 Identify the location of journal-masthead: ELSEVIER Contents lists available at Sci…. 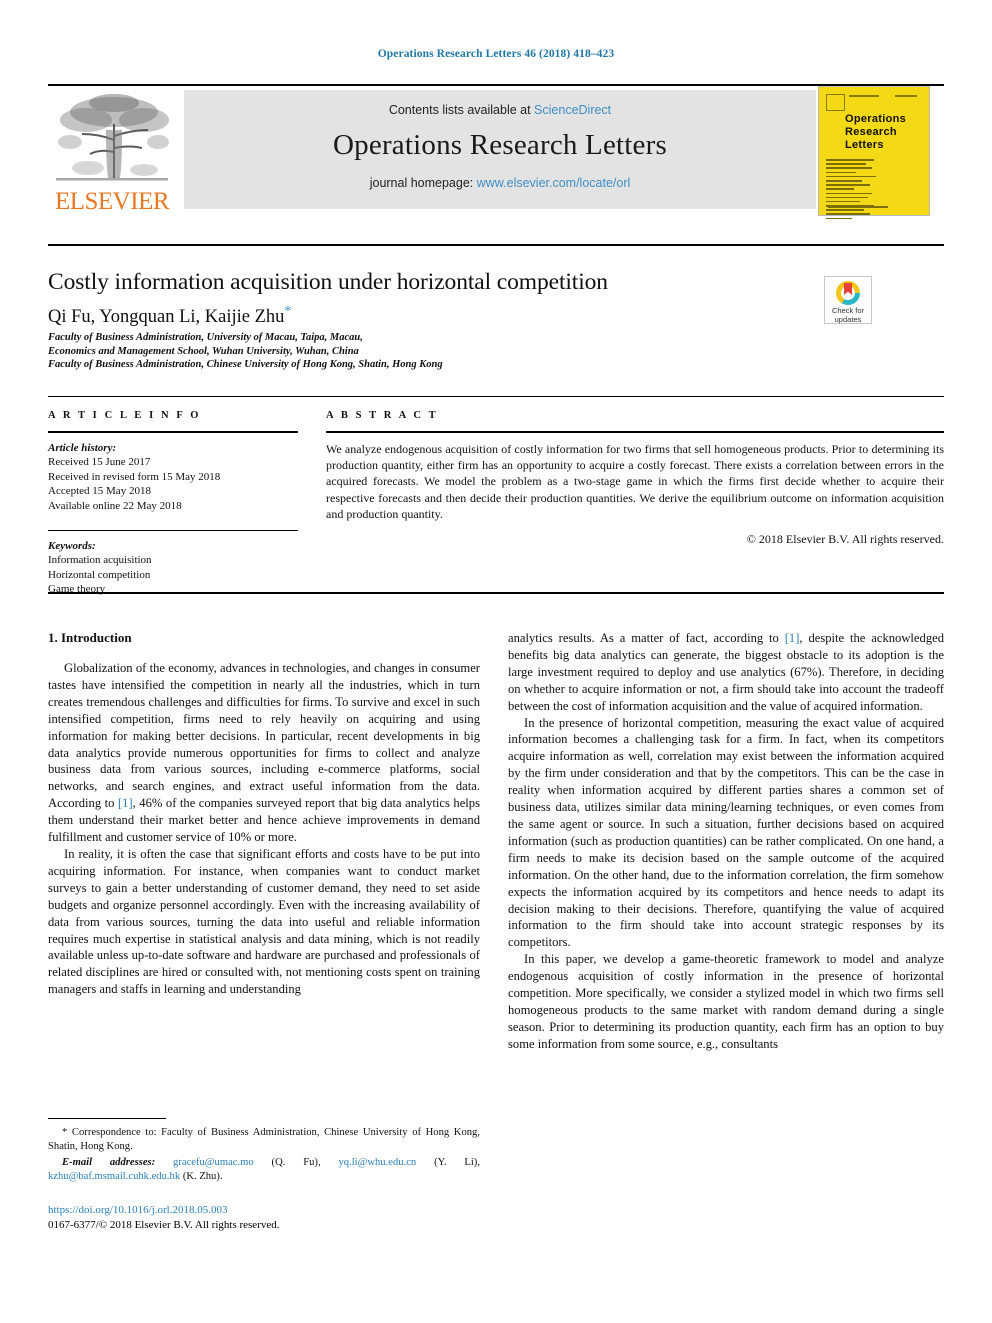
(496, 150).